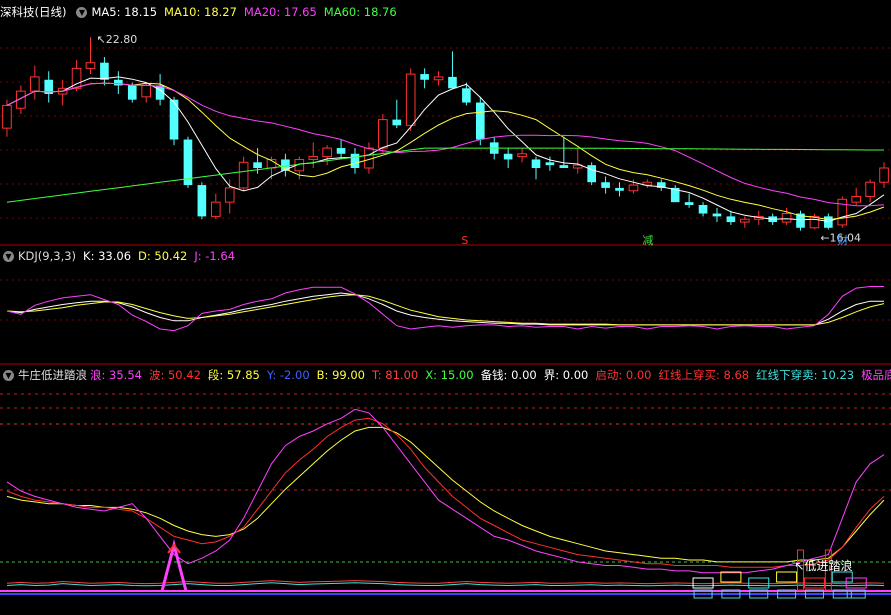 The width and height of the screenshot is (891, 615). I want to click on sell-cross-legend: 红线下穿卖: 10.23, so click(805, 375).